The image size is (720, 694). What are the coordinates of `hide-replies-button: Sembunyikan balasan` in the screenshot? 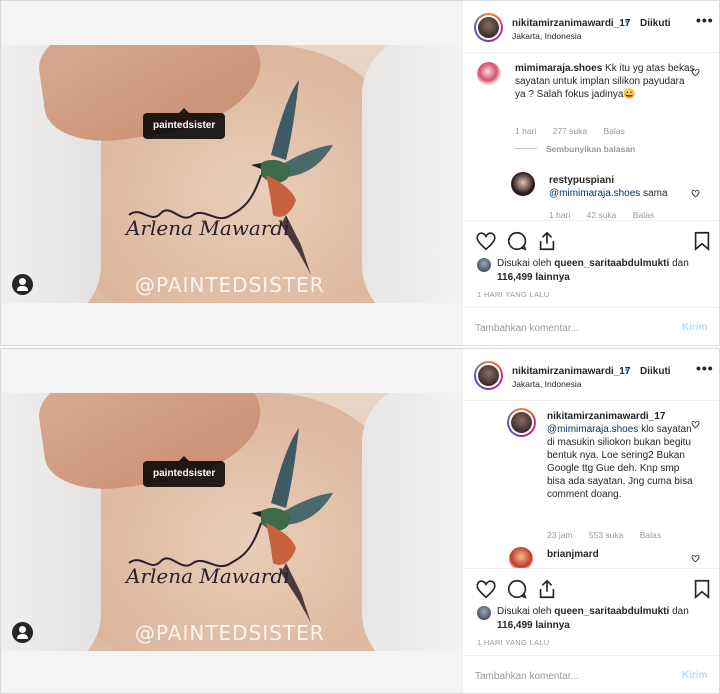 It's located at (590, 149).